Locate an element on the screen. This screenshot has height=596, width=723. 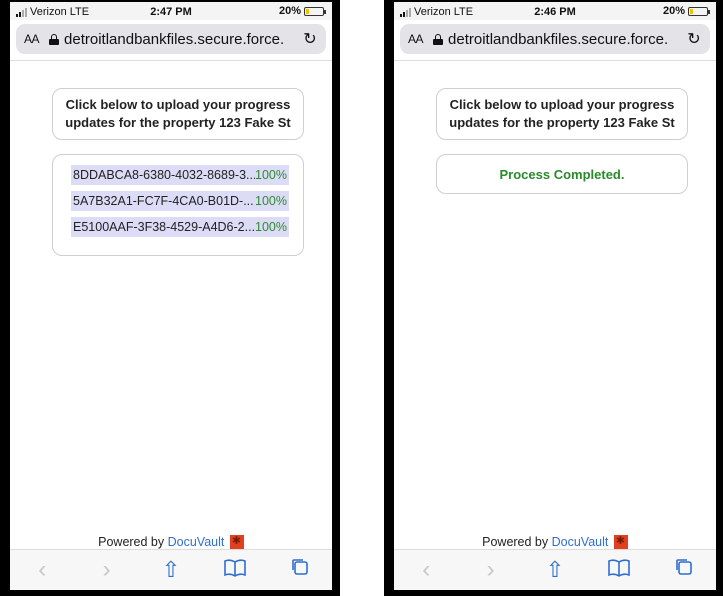
process-completed-message: Process Completed. is located at coordinates (562, 174).